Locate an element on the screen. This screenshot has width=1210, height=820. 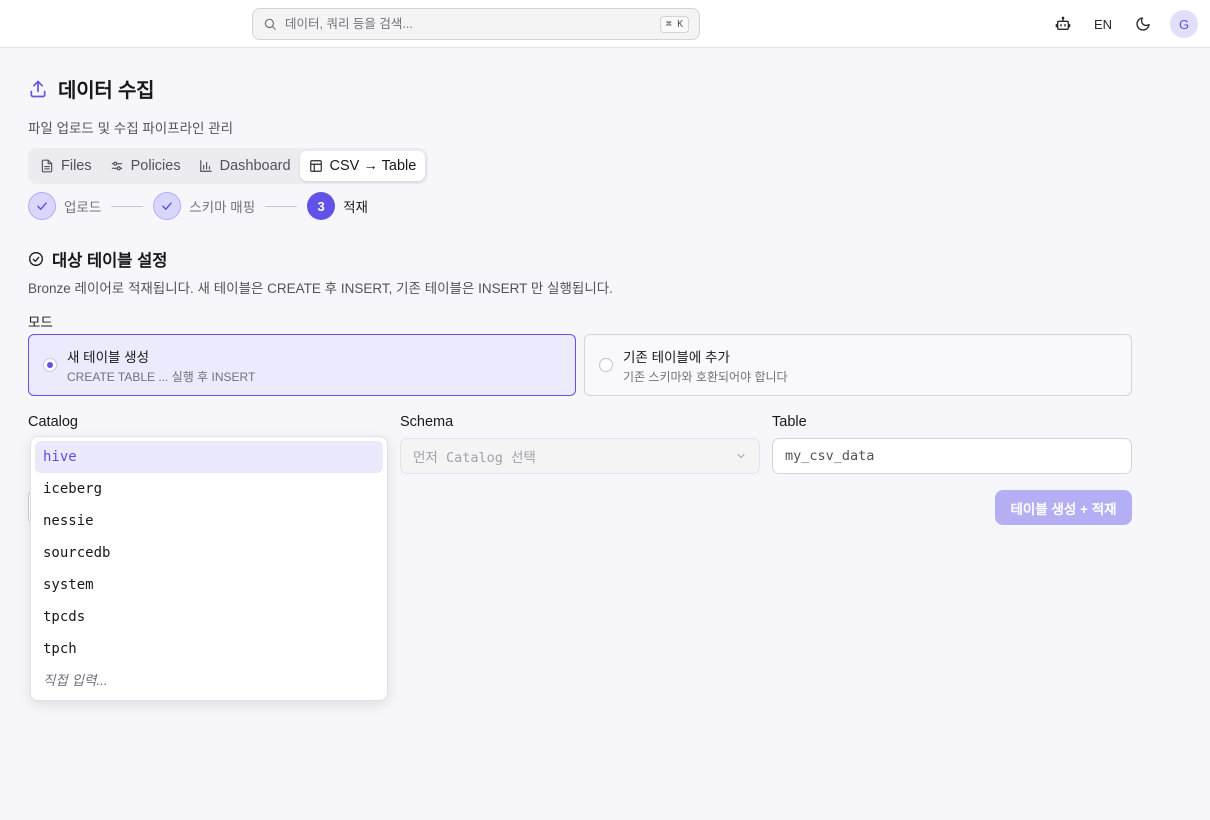
stepper: 업로드 스키마 매핑 3 적재 is located at coordinates (198, 206).